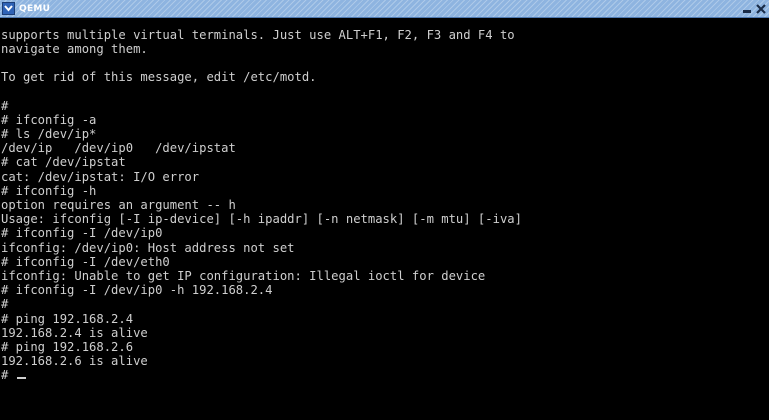 The image size is (769, 420). I want to click on window-menu-button, so click(8, 8).